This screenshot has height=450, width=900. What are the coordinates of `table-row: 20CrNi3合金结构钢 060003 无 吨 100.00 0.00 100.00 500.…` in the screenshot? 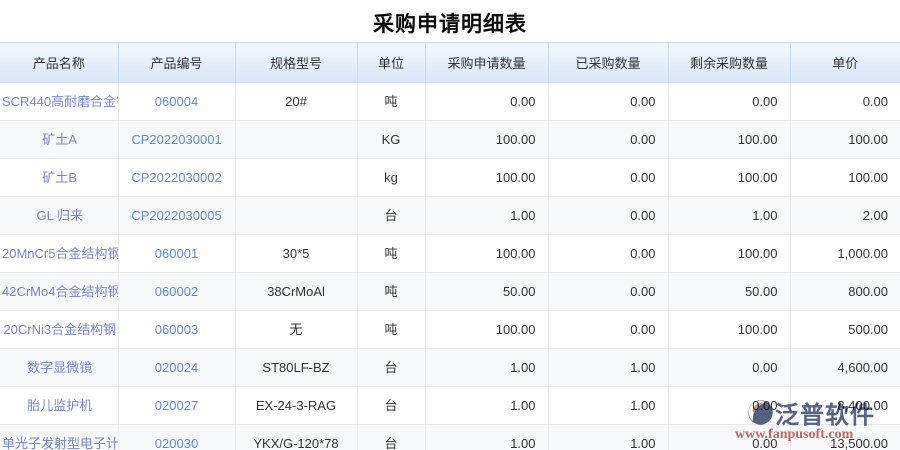 It's located at (450, 329).